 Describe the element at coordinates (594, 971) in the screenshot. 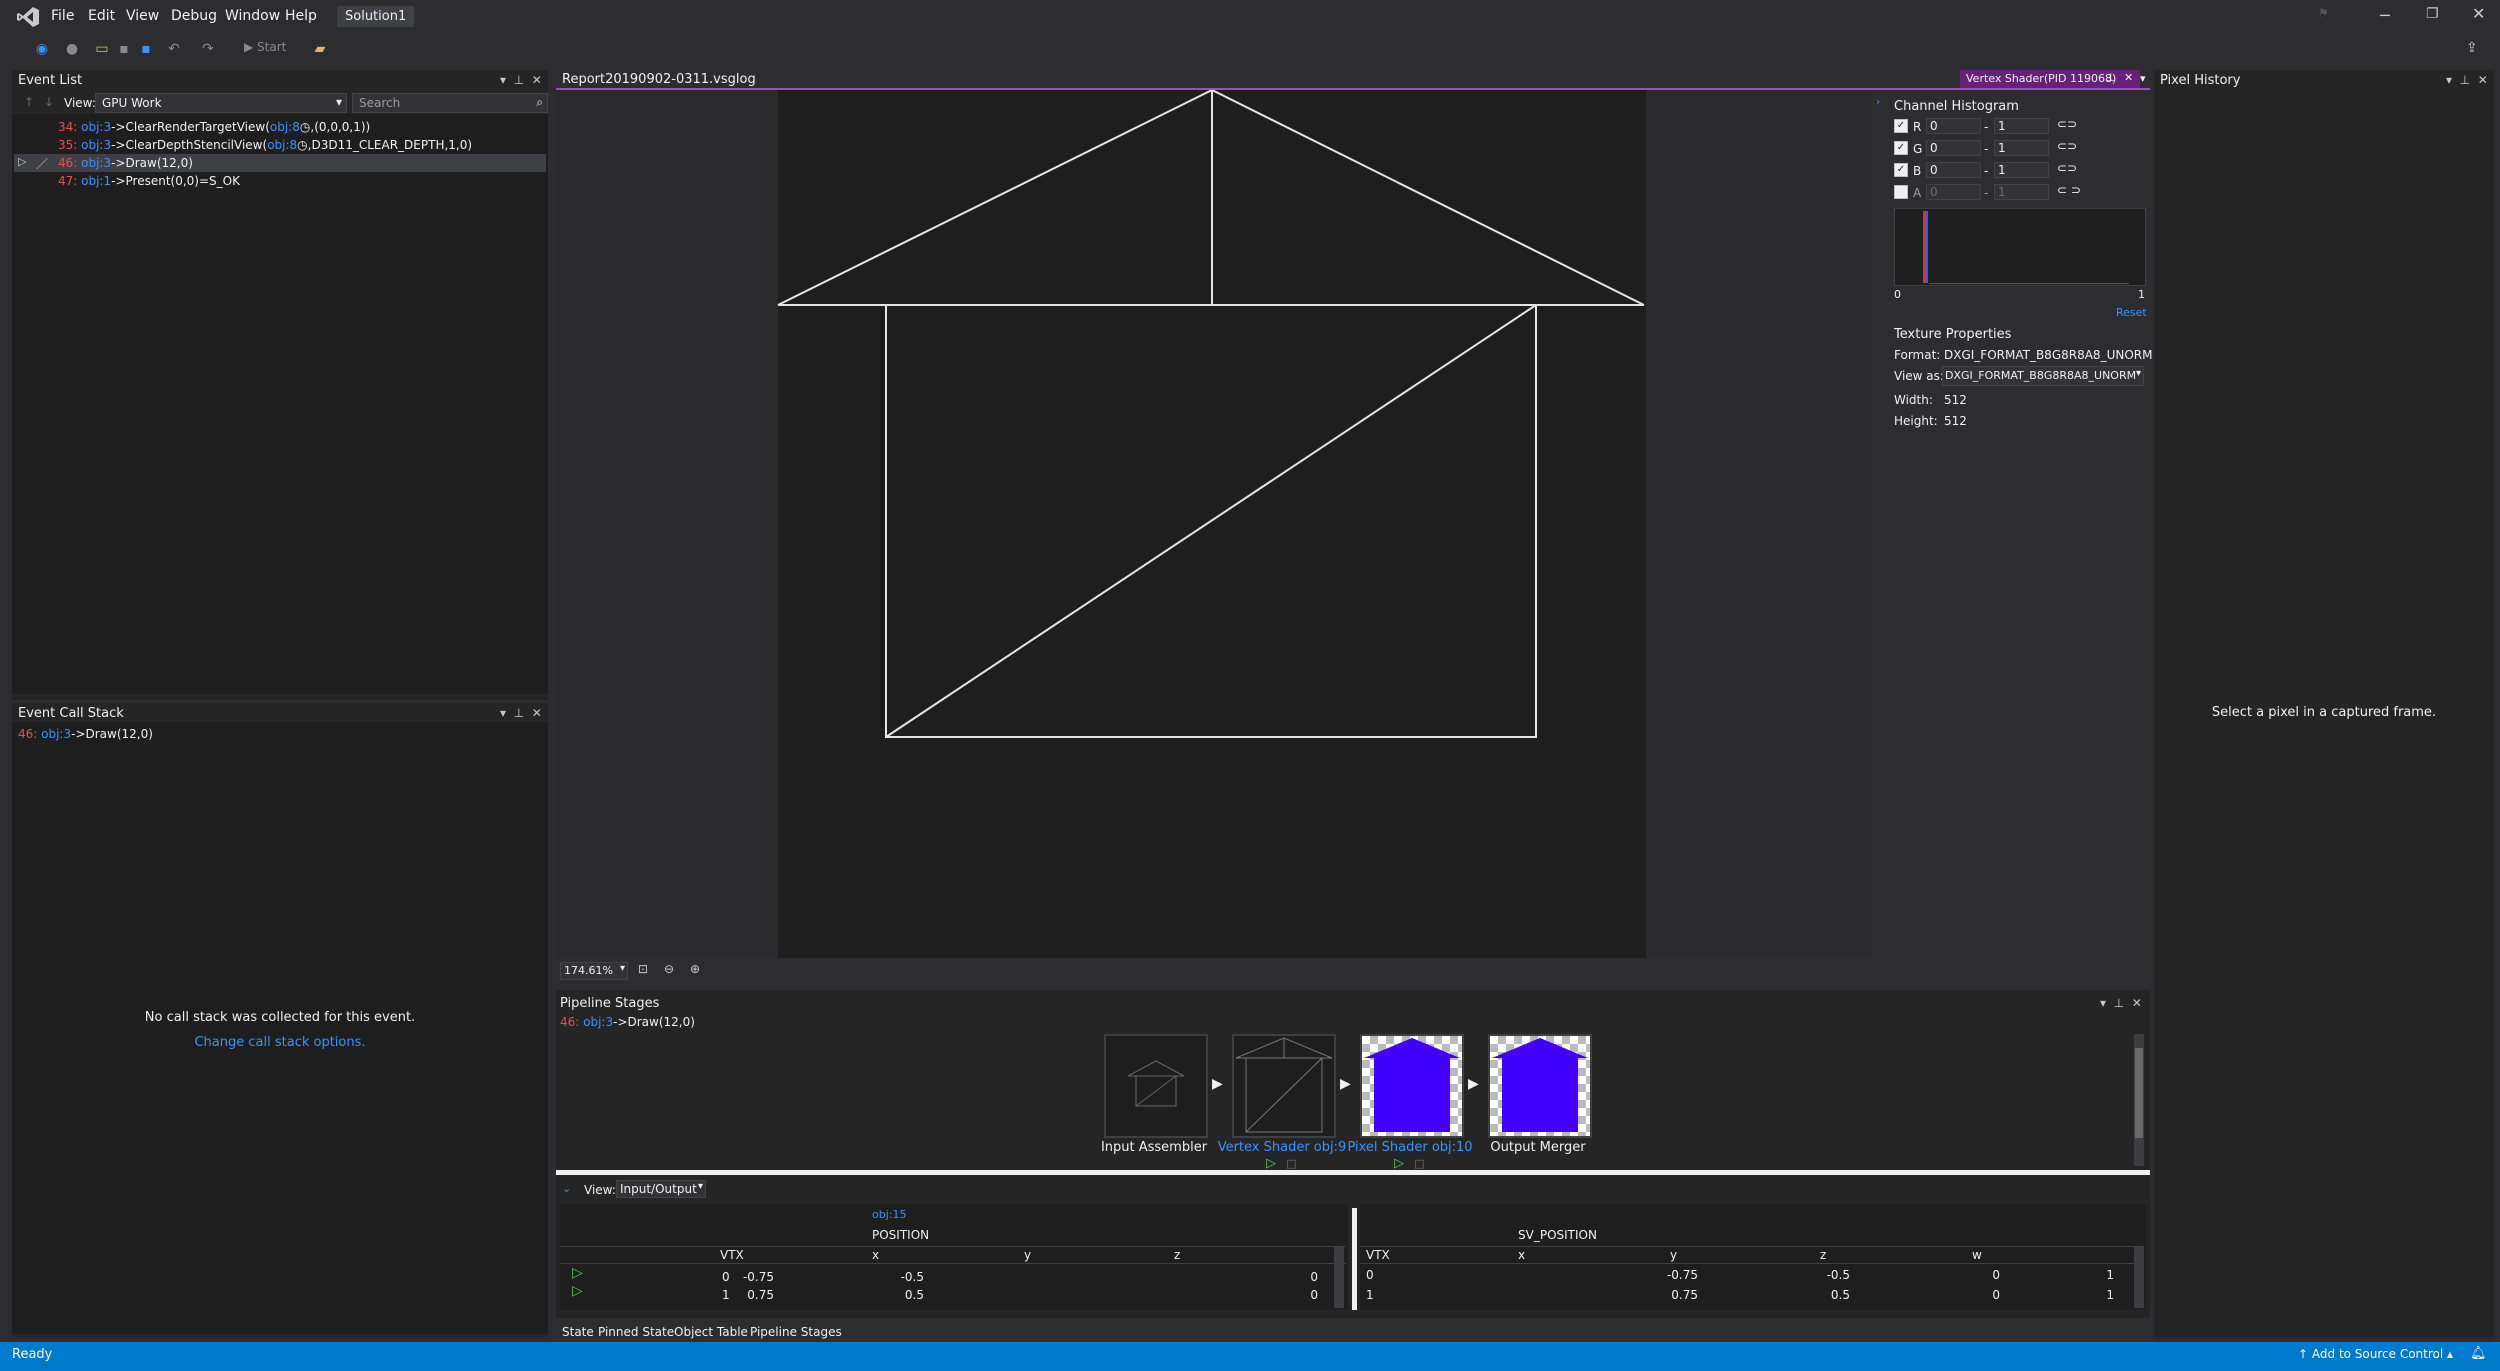

I see `zoom-select: 174.61% ▾` at that location.